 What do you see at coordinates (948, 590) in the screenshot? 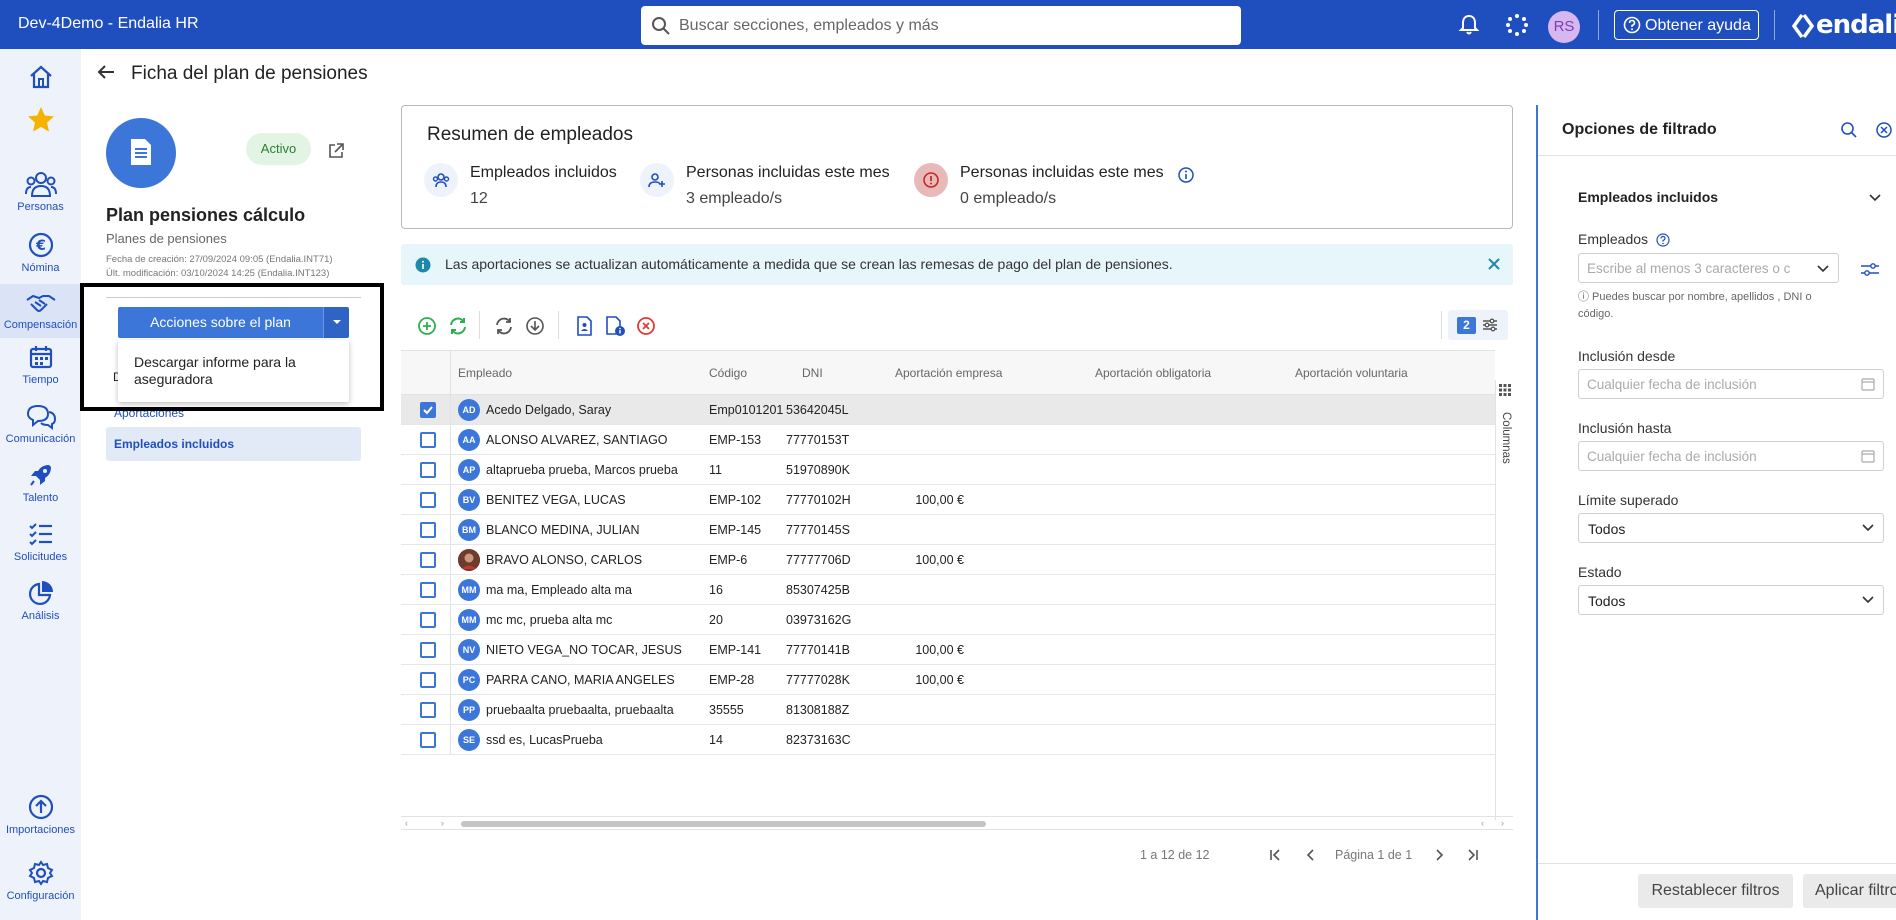
I see `table-row: MM ma ma, Empleado alta ma 16 85307425B` at bounding box center [948, 590].